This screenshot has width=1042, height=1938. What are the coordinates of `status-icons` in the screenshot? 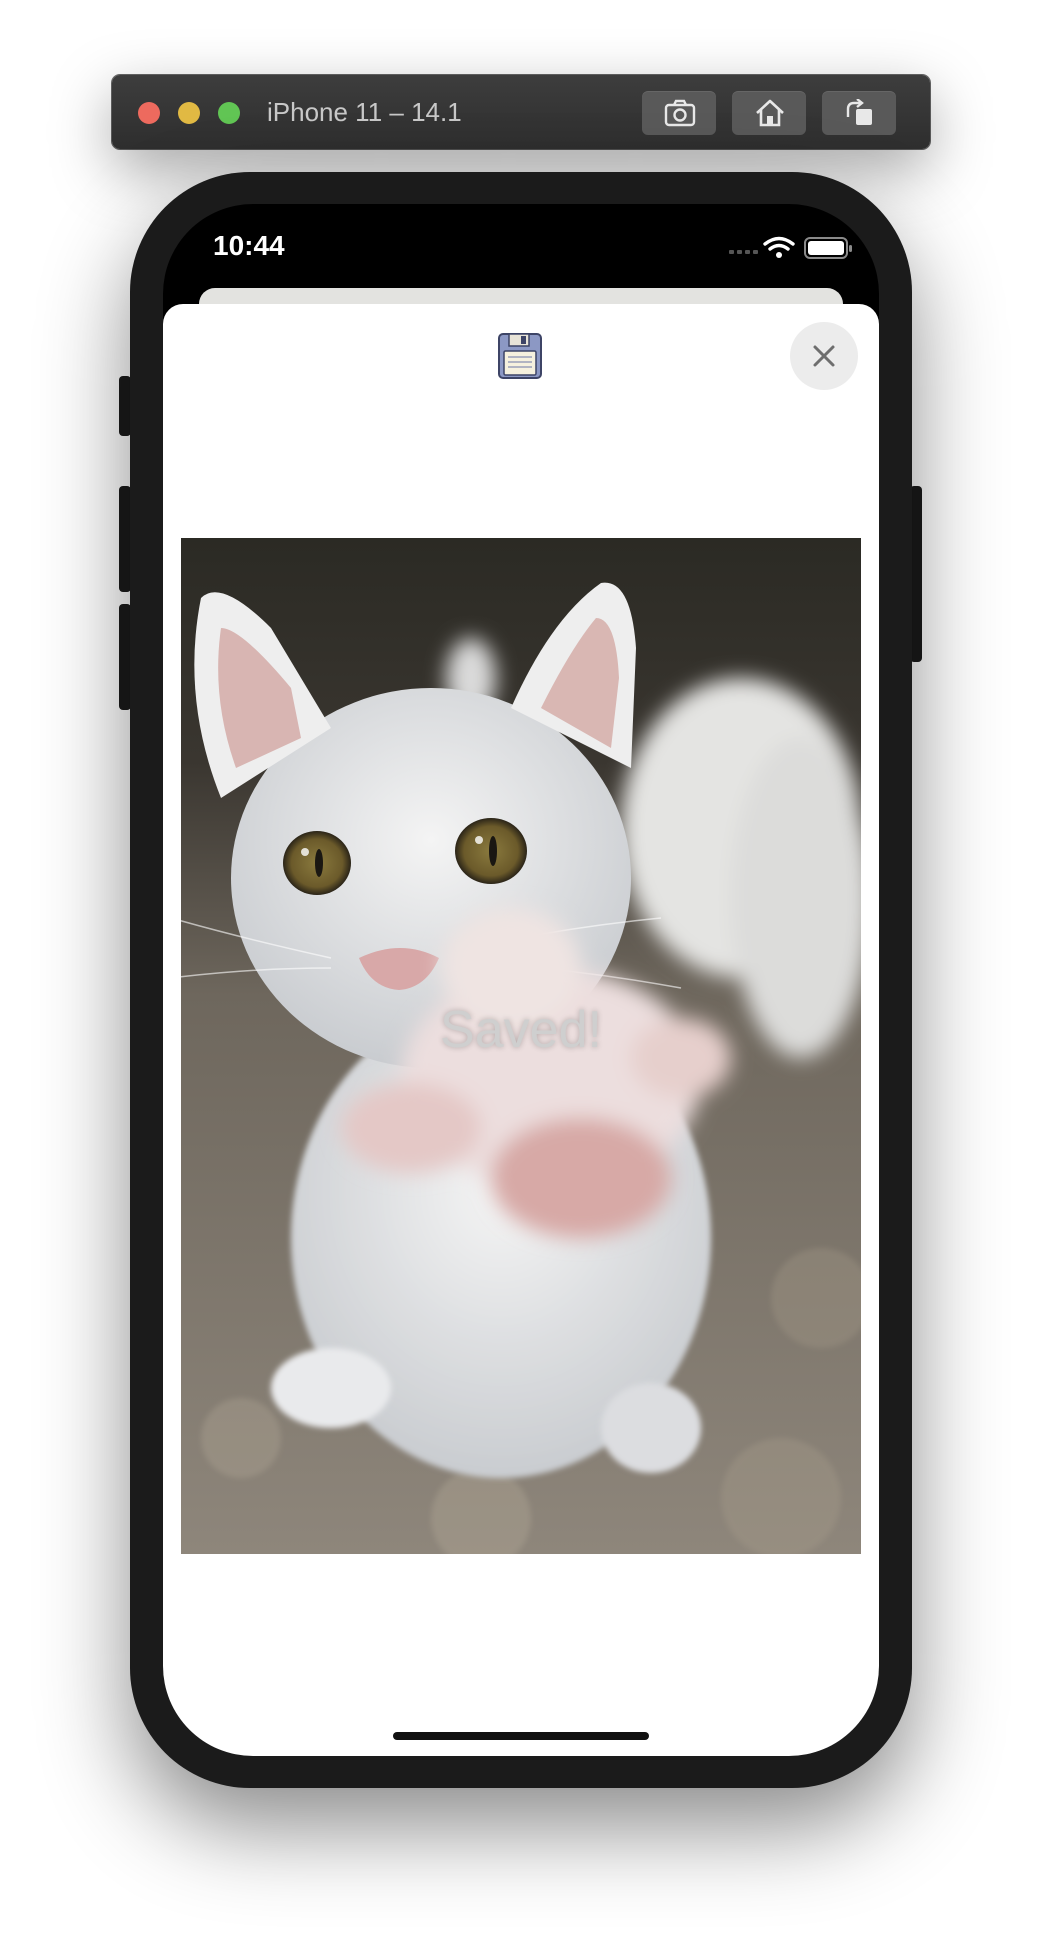 It's located at (790, 247).